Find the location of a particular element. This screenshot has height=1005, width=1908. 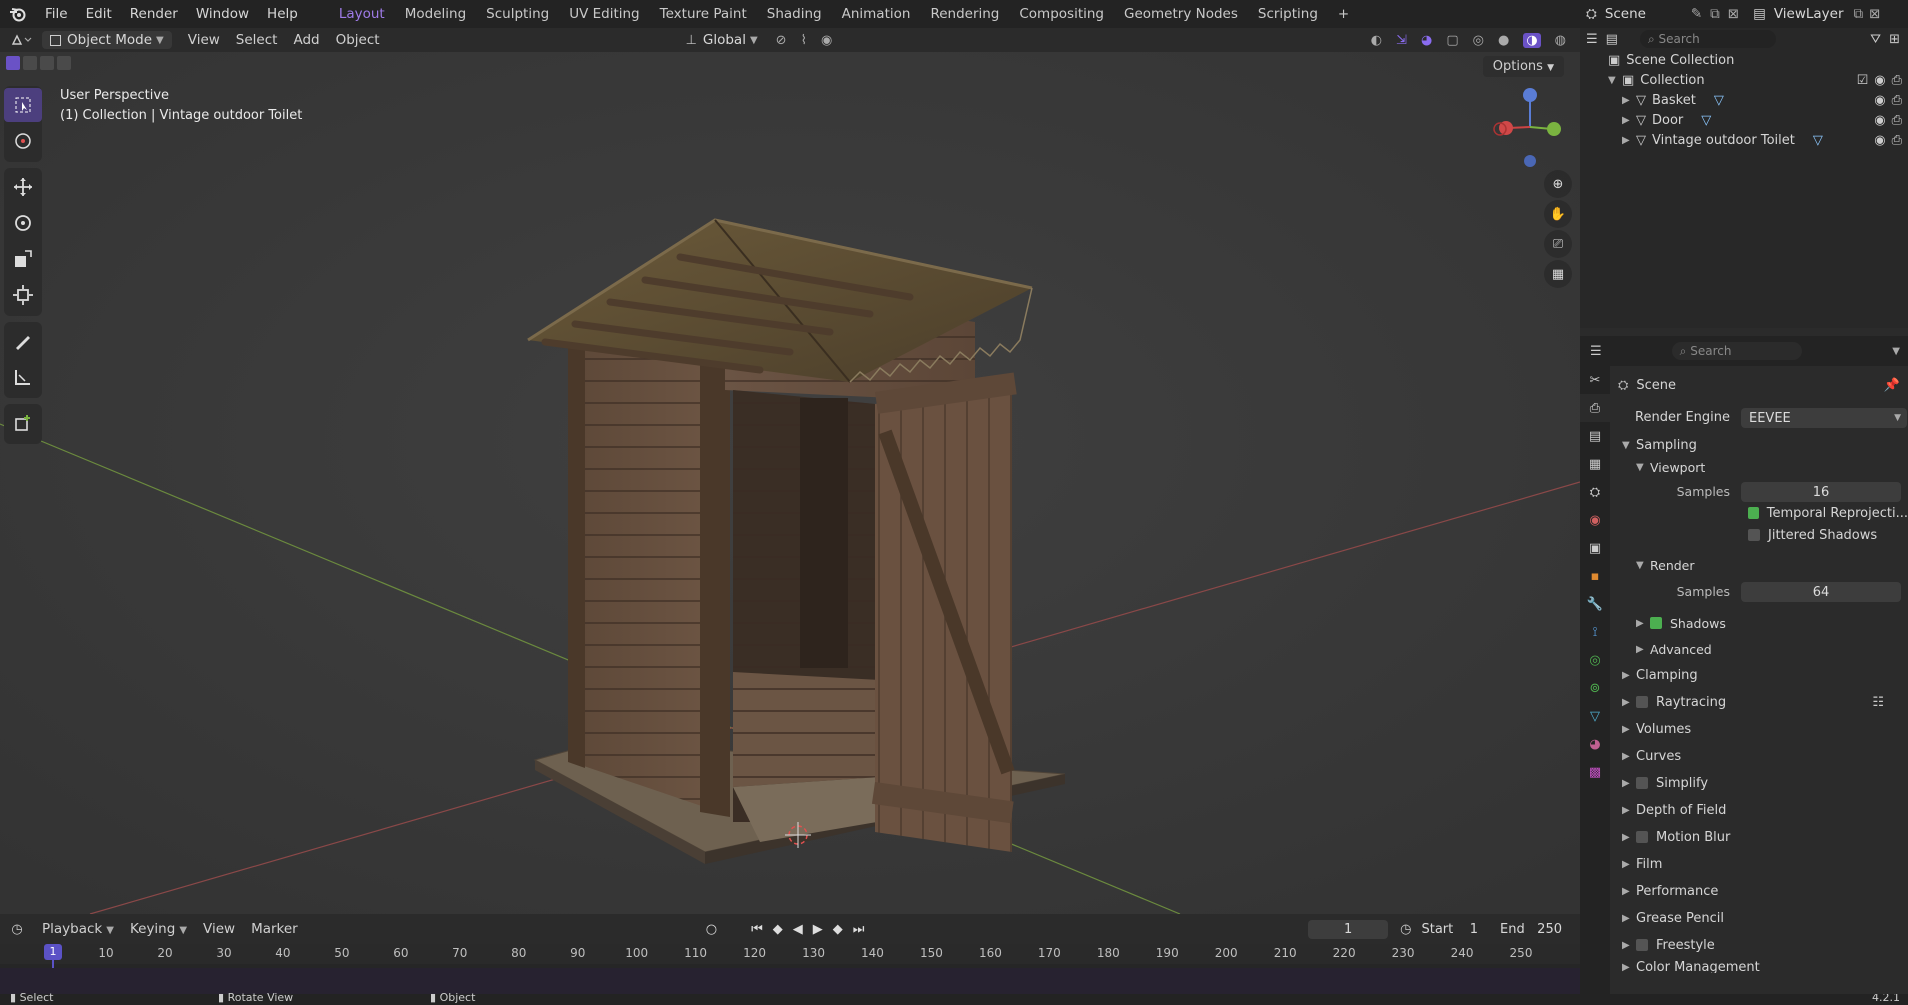

texture-tab-icon: ▩ is located at coordinates (1595, 772).